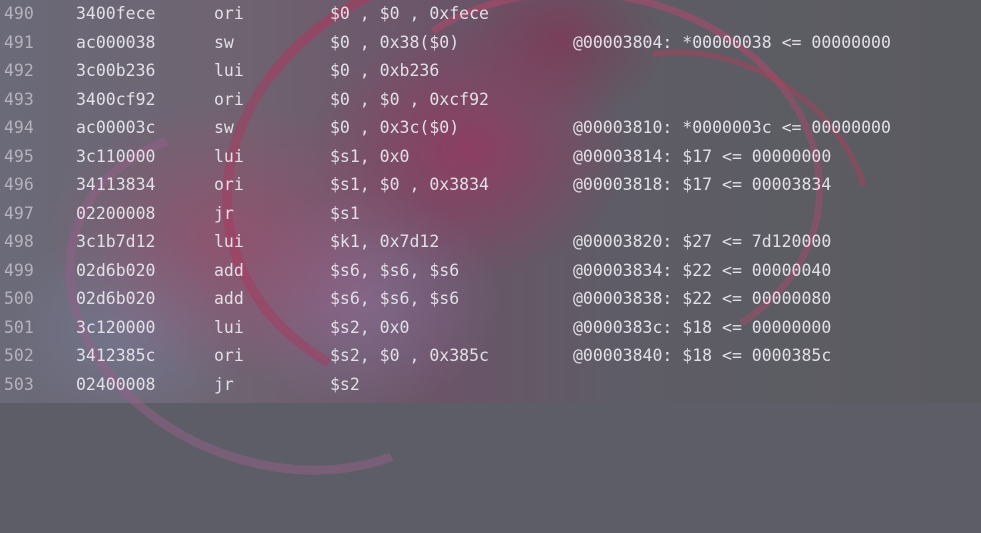 This screenshot has width=981, height=533. Describe the element at coordinates (19, 270) in the screenshot. I see `line-number: 499` at that location.